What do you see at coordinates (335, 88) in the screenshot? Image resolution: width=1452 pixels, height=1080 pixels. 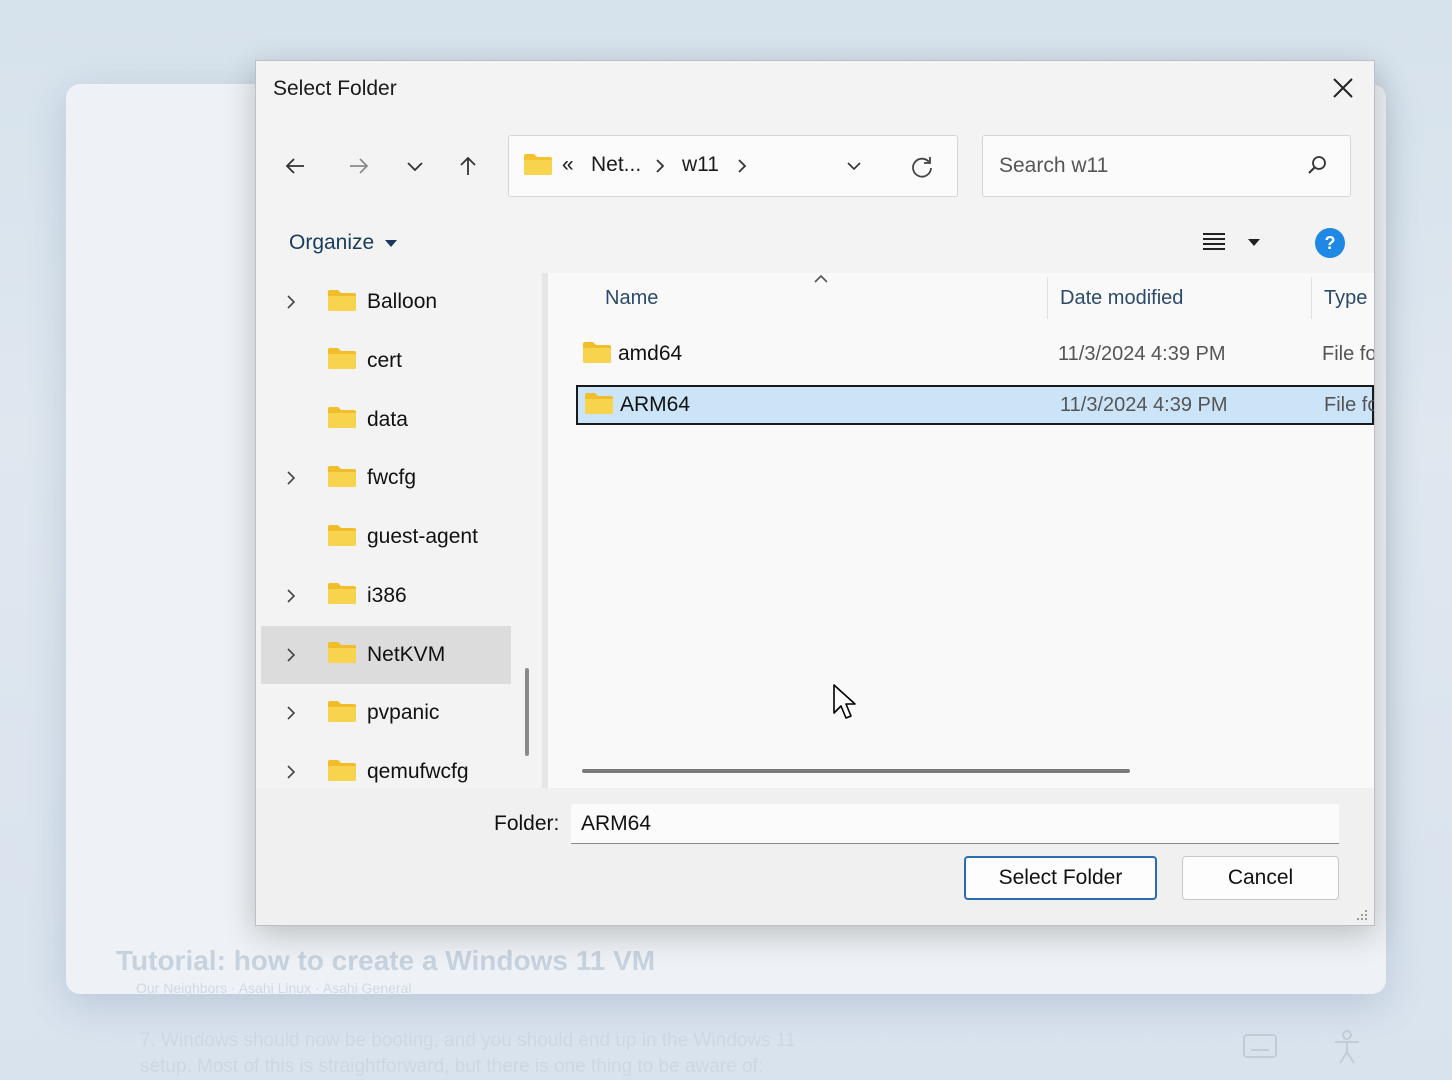 I see `dialog-title: Select Folder` at bounding box center [335, 88].